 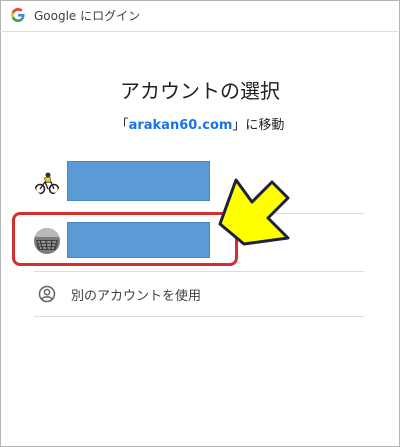 What do you see at coordinates (138, 181) in the screenshot?
I see `redacted-account-info` at bounding box center [138, 181].